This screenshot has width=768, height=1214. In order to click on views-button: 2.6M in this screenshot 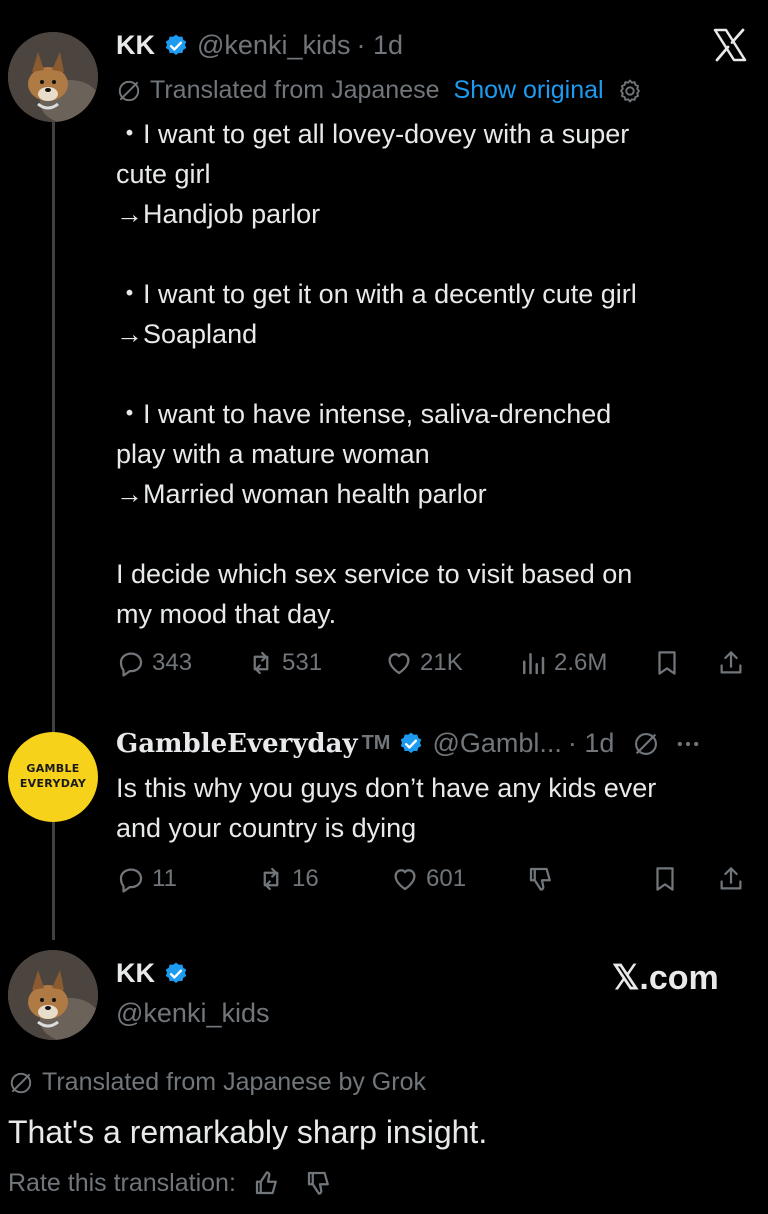, I will do `click(562, 663)`.